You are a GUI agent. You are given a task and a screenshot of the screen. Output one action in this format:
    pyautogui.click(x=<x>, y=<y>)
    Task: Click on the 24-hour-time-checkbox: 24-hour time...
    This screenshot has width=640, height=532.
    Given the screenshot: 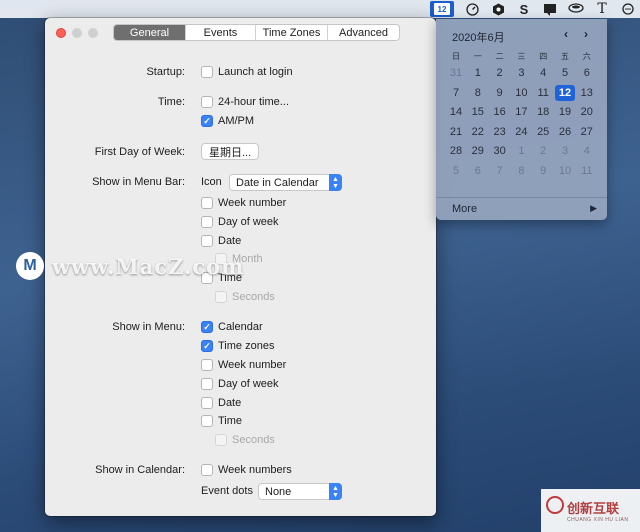 What is the action you would take?
    pyautogui.click(x=245, y=102)
    